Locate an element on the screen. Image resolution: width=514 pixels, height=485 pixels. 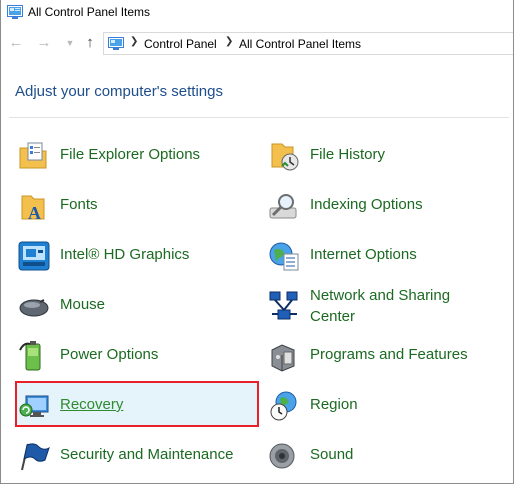
item-label: Region is located at coordinates (334, 404).